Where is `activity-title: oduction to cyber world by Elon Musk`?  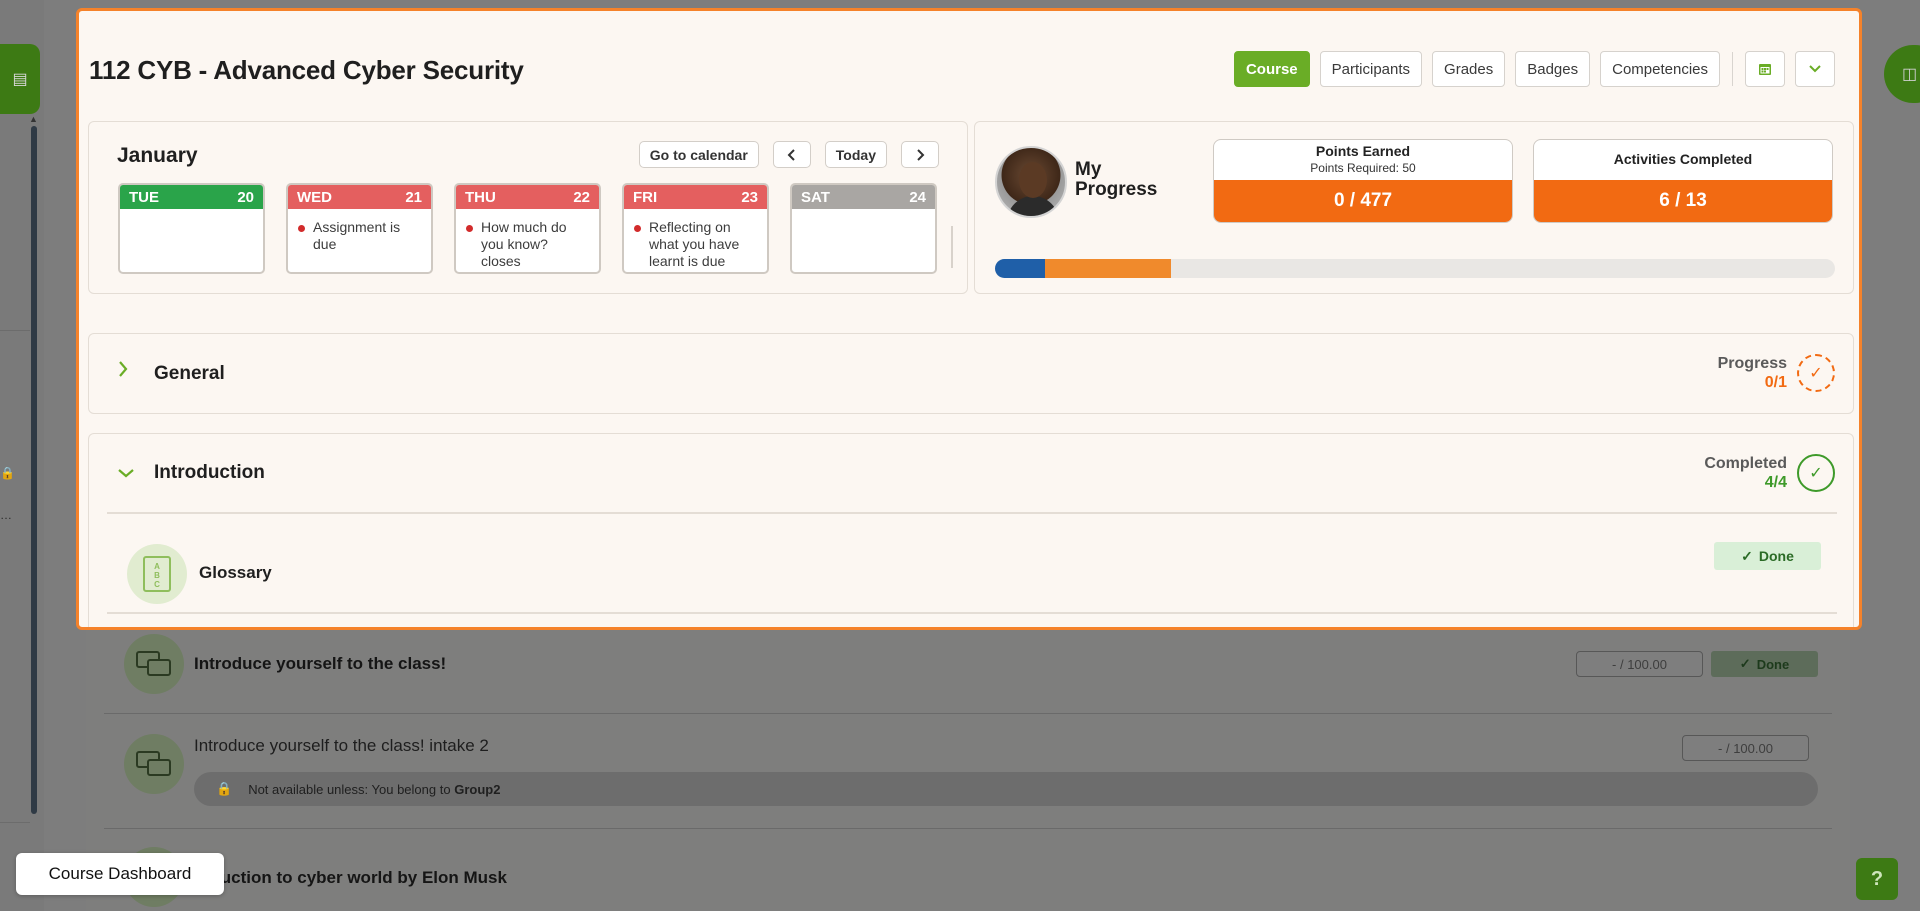
activity-title: oduction to cyber world by Elon Musk is located at coordinates (353, 878).